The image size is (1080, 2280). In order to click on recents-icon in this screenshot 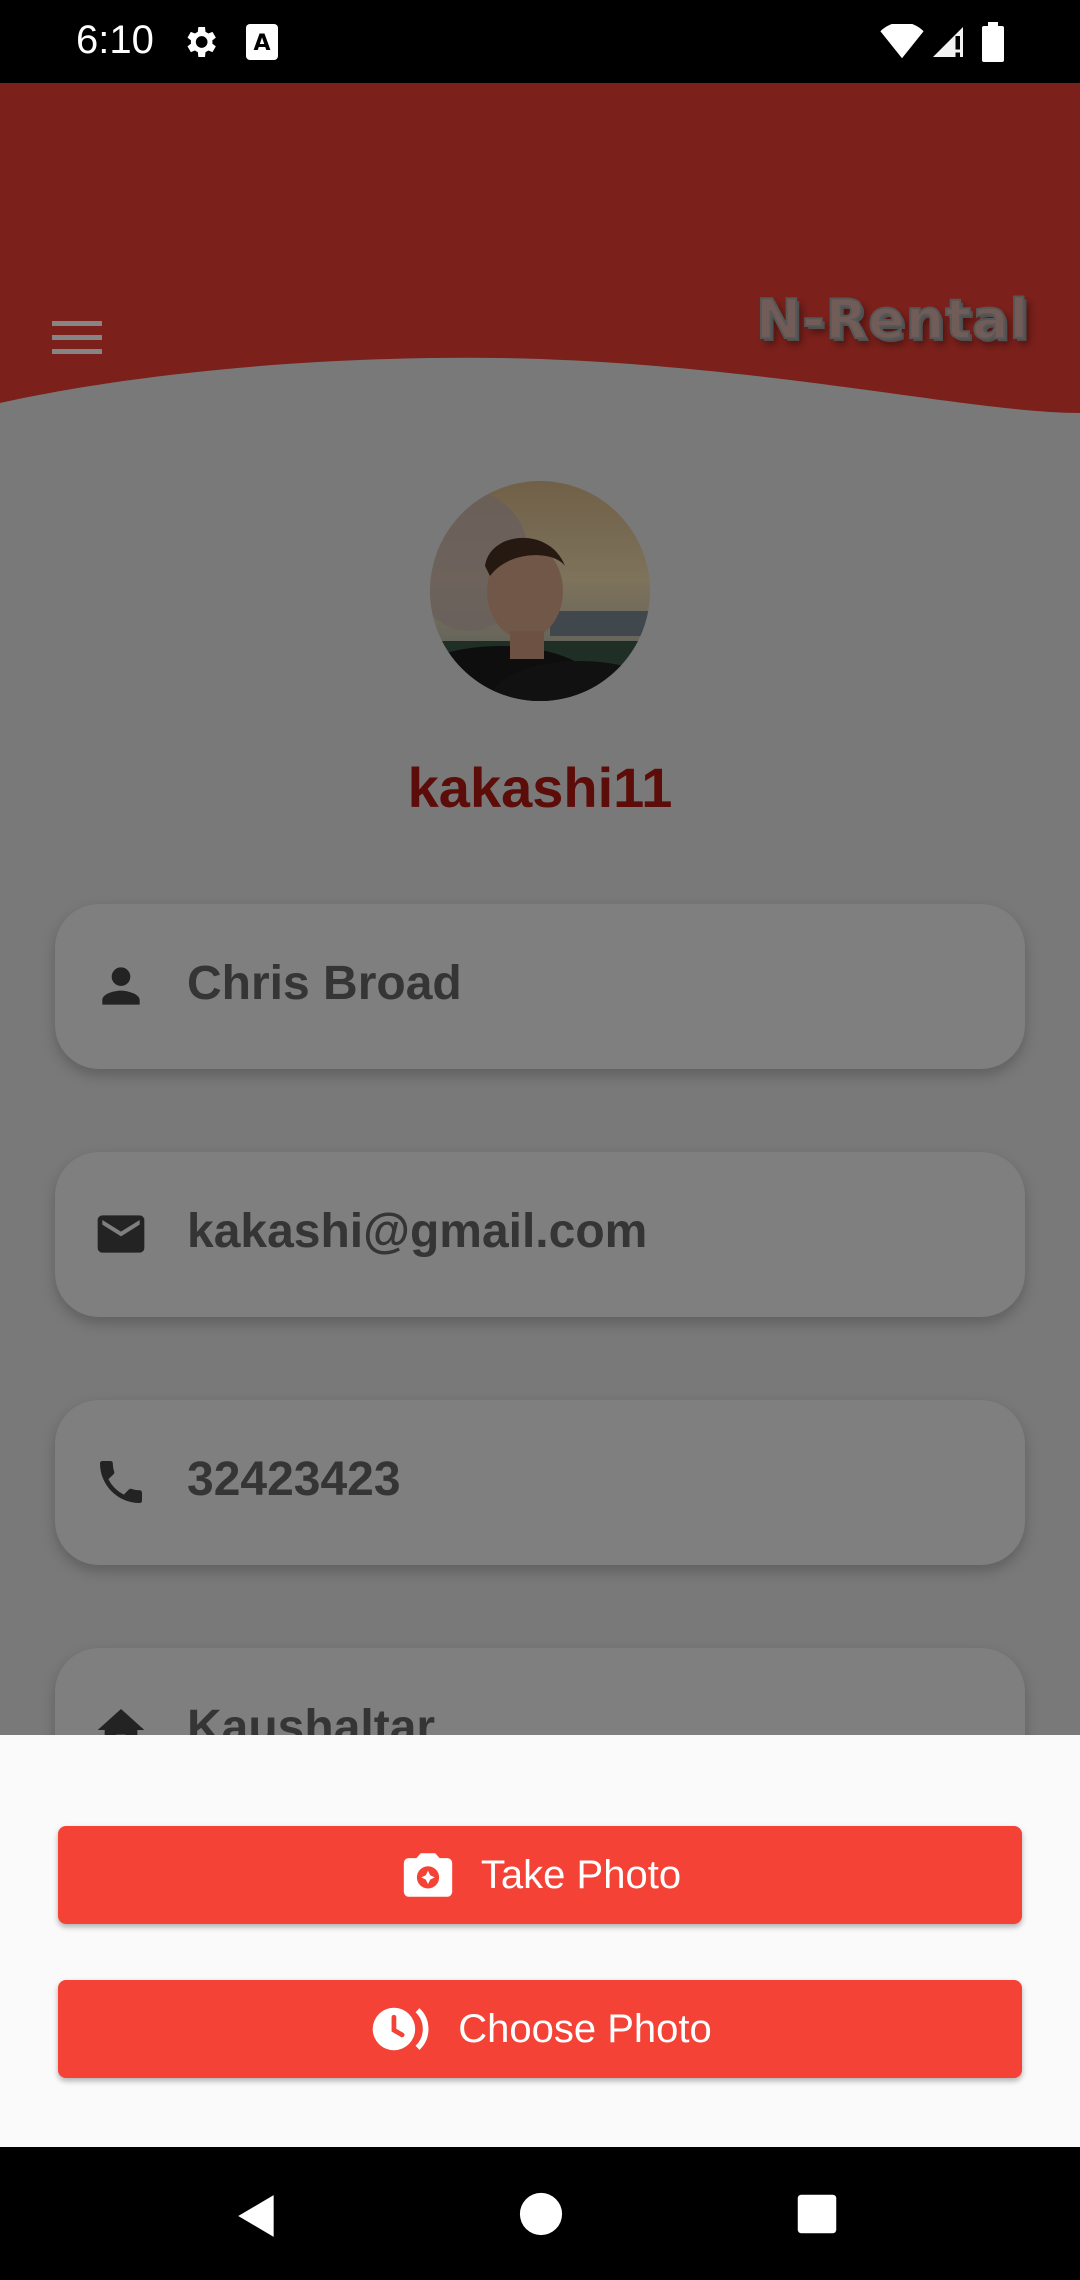, I will do `click(817, 2214)`.